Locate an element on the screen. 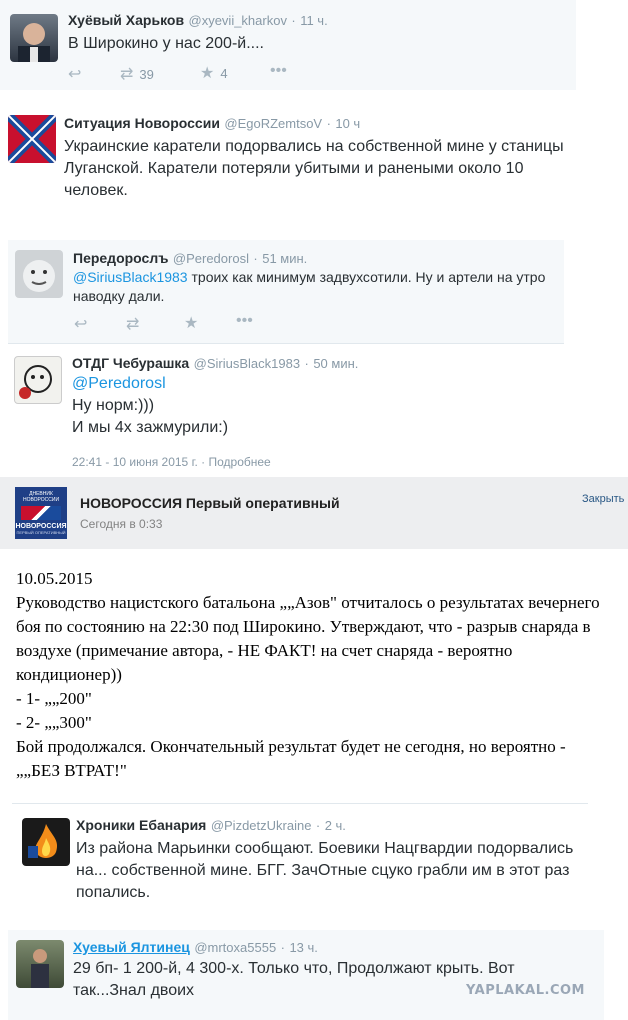  tweet-time: 13 ч. is located at coordinates (303, 947).